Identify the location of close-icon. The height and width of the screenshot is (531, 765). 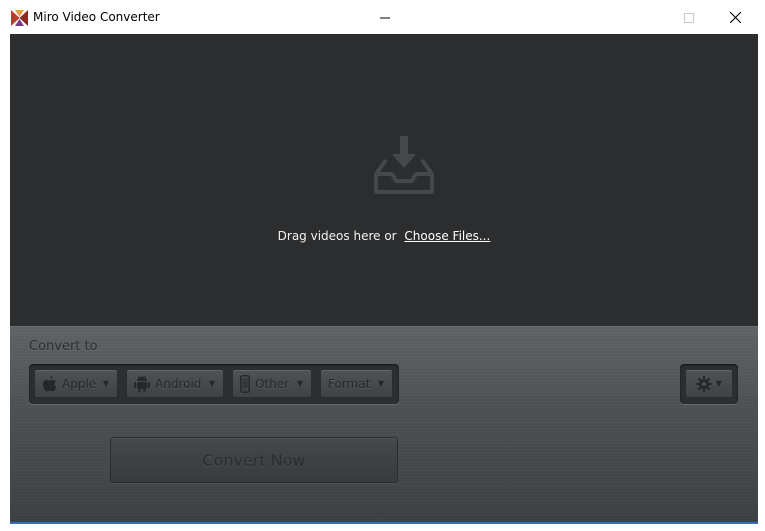
(735, 17).